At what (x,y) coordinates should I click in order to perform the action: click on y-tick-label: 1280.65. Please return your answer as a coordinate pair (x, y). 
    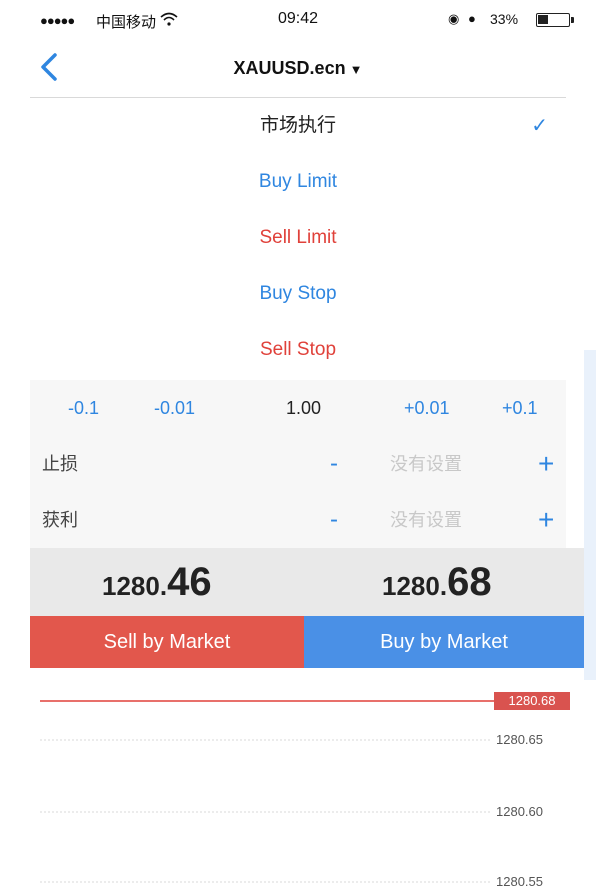
    Looking at the image, I should click on (519, 739).